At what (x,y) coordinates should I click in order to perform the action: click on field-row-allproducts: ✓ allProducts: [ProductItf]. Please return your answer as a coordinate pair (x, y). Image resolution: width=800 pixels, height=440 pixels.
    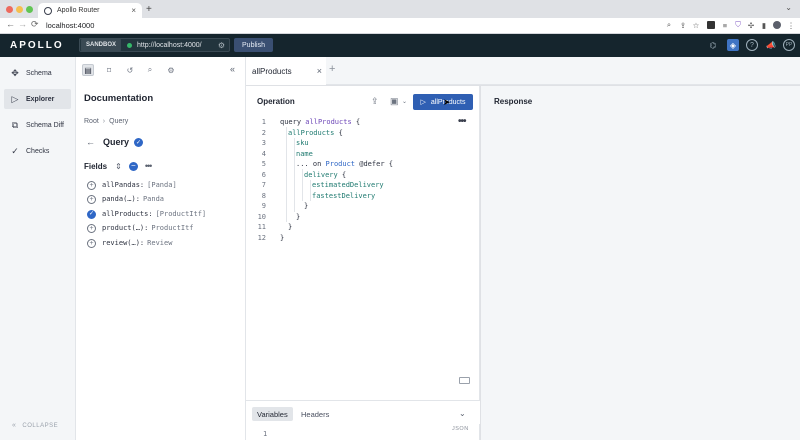
    Looking at the image, I should click on (146, 214).